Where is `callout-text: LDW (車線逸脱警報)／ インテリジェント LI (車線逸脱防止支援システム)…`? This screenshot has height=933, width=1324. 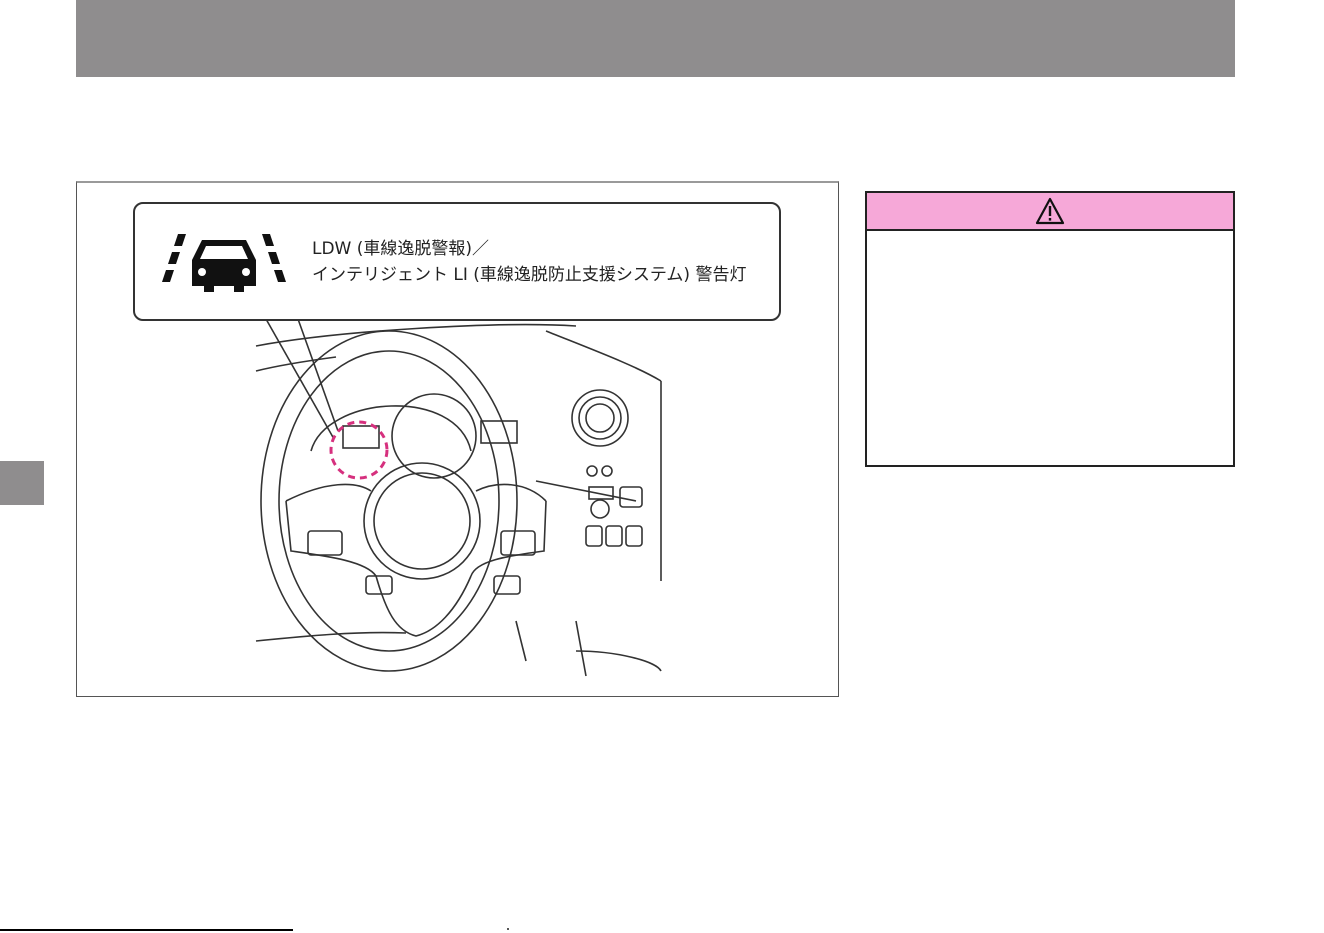 callout-text: LDW (車線逸脱警報)／ インテリジェント LI (車線逸脱防止支援システム)… is located at coordinates (542, 262).